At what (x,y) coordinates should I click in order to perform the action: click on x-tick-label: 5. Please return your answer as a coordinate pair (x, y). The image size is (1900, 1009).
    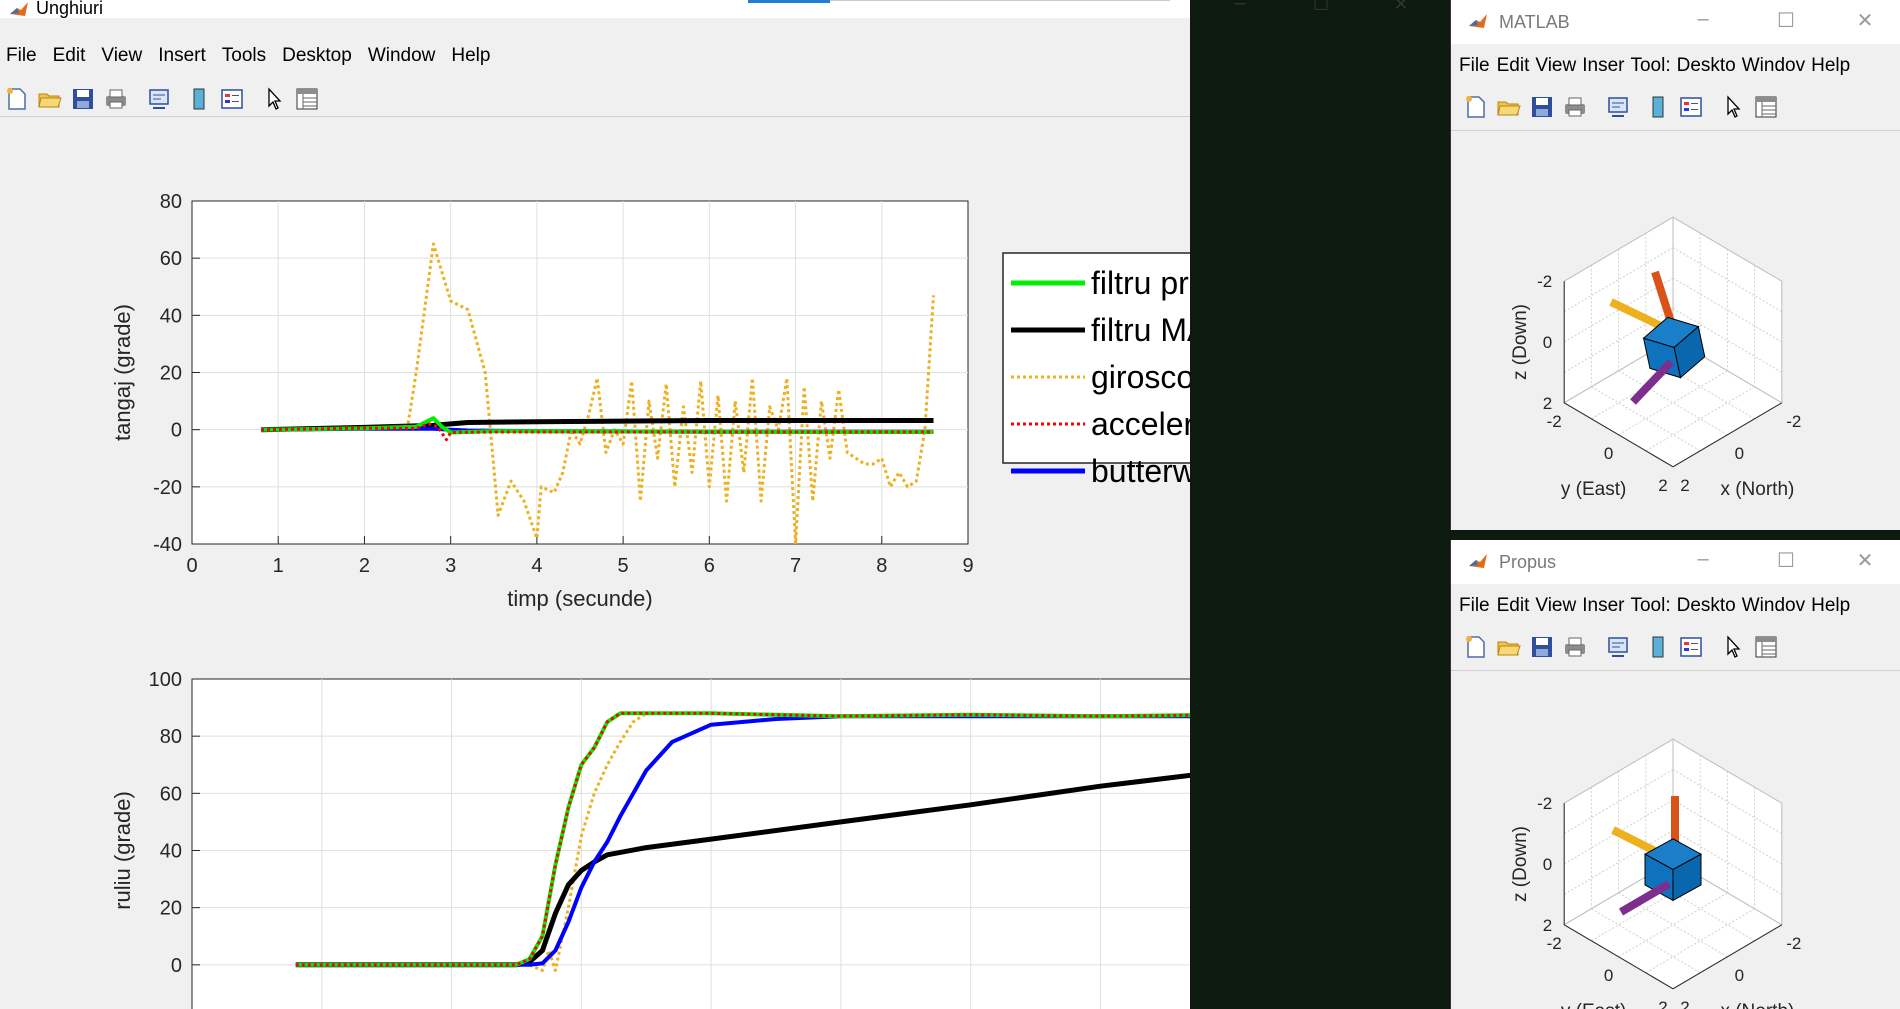
    Looking at the image, I should click on (623, 566).